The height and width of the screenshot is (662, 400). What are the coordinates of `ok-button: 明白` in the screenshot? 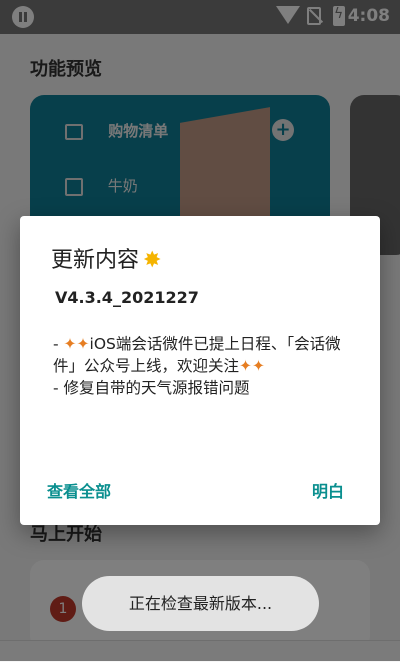 It's located at (328, 490).